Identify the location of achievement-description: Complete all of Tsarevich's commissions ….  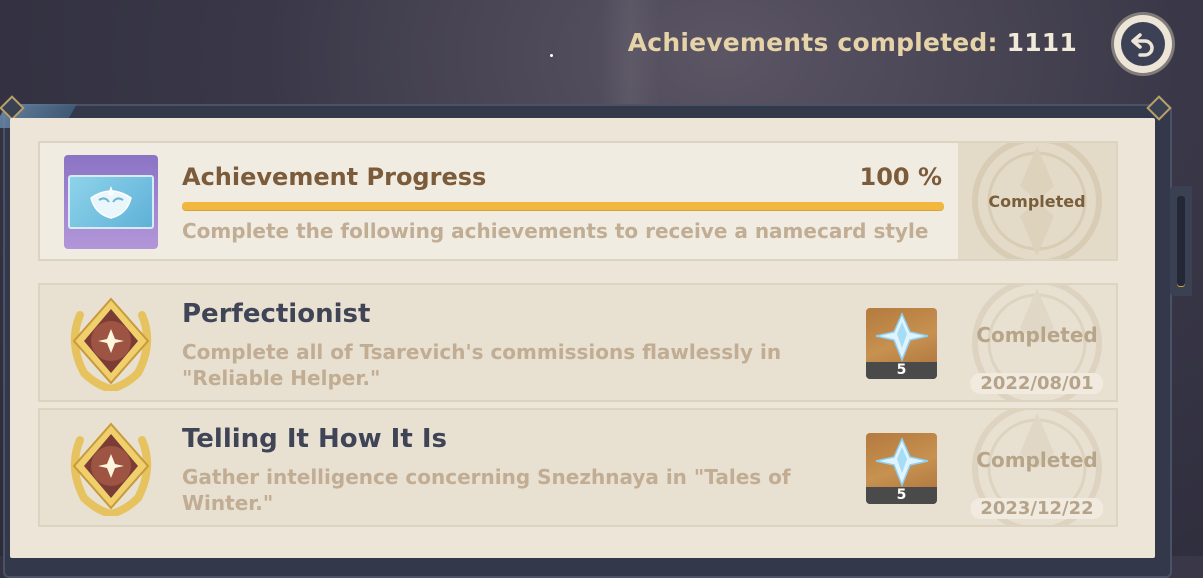
(502, 365).